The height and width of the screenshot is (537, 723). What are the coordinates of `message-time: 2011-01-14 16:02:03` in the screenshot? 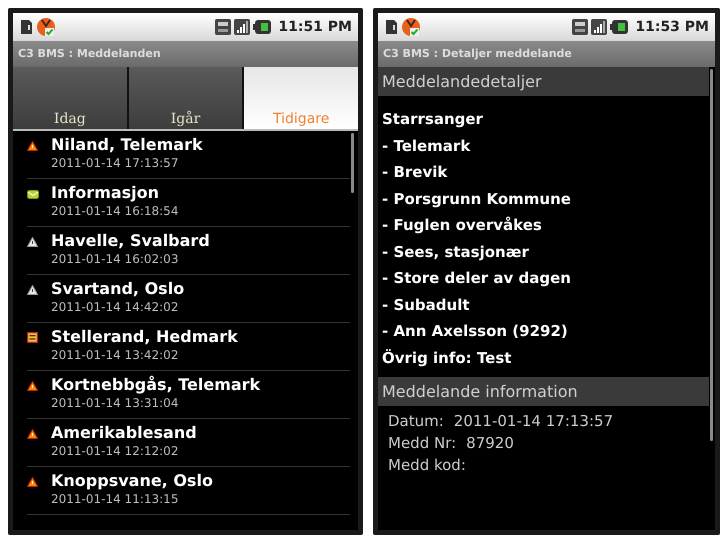 It's located at (115, 259).